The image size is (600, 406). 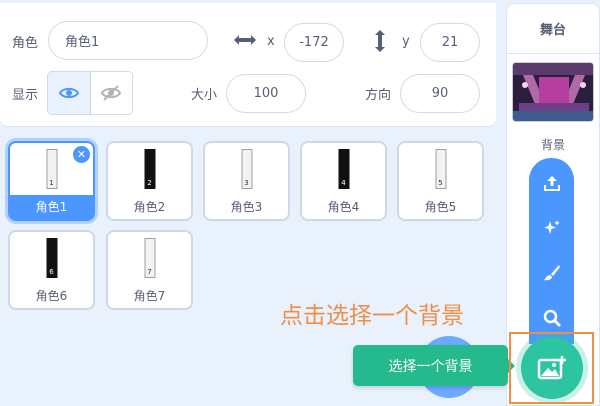 I want to click on stage-header: 舞台, so click(x=553, y=29).